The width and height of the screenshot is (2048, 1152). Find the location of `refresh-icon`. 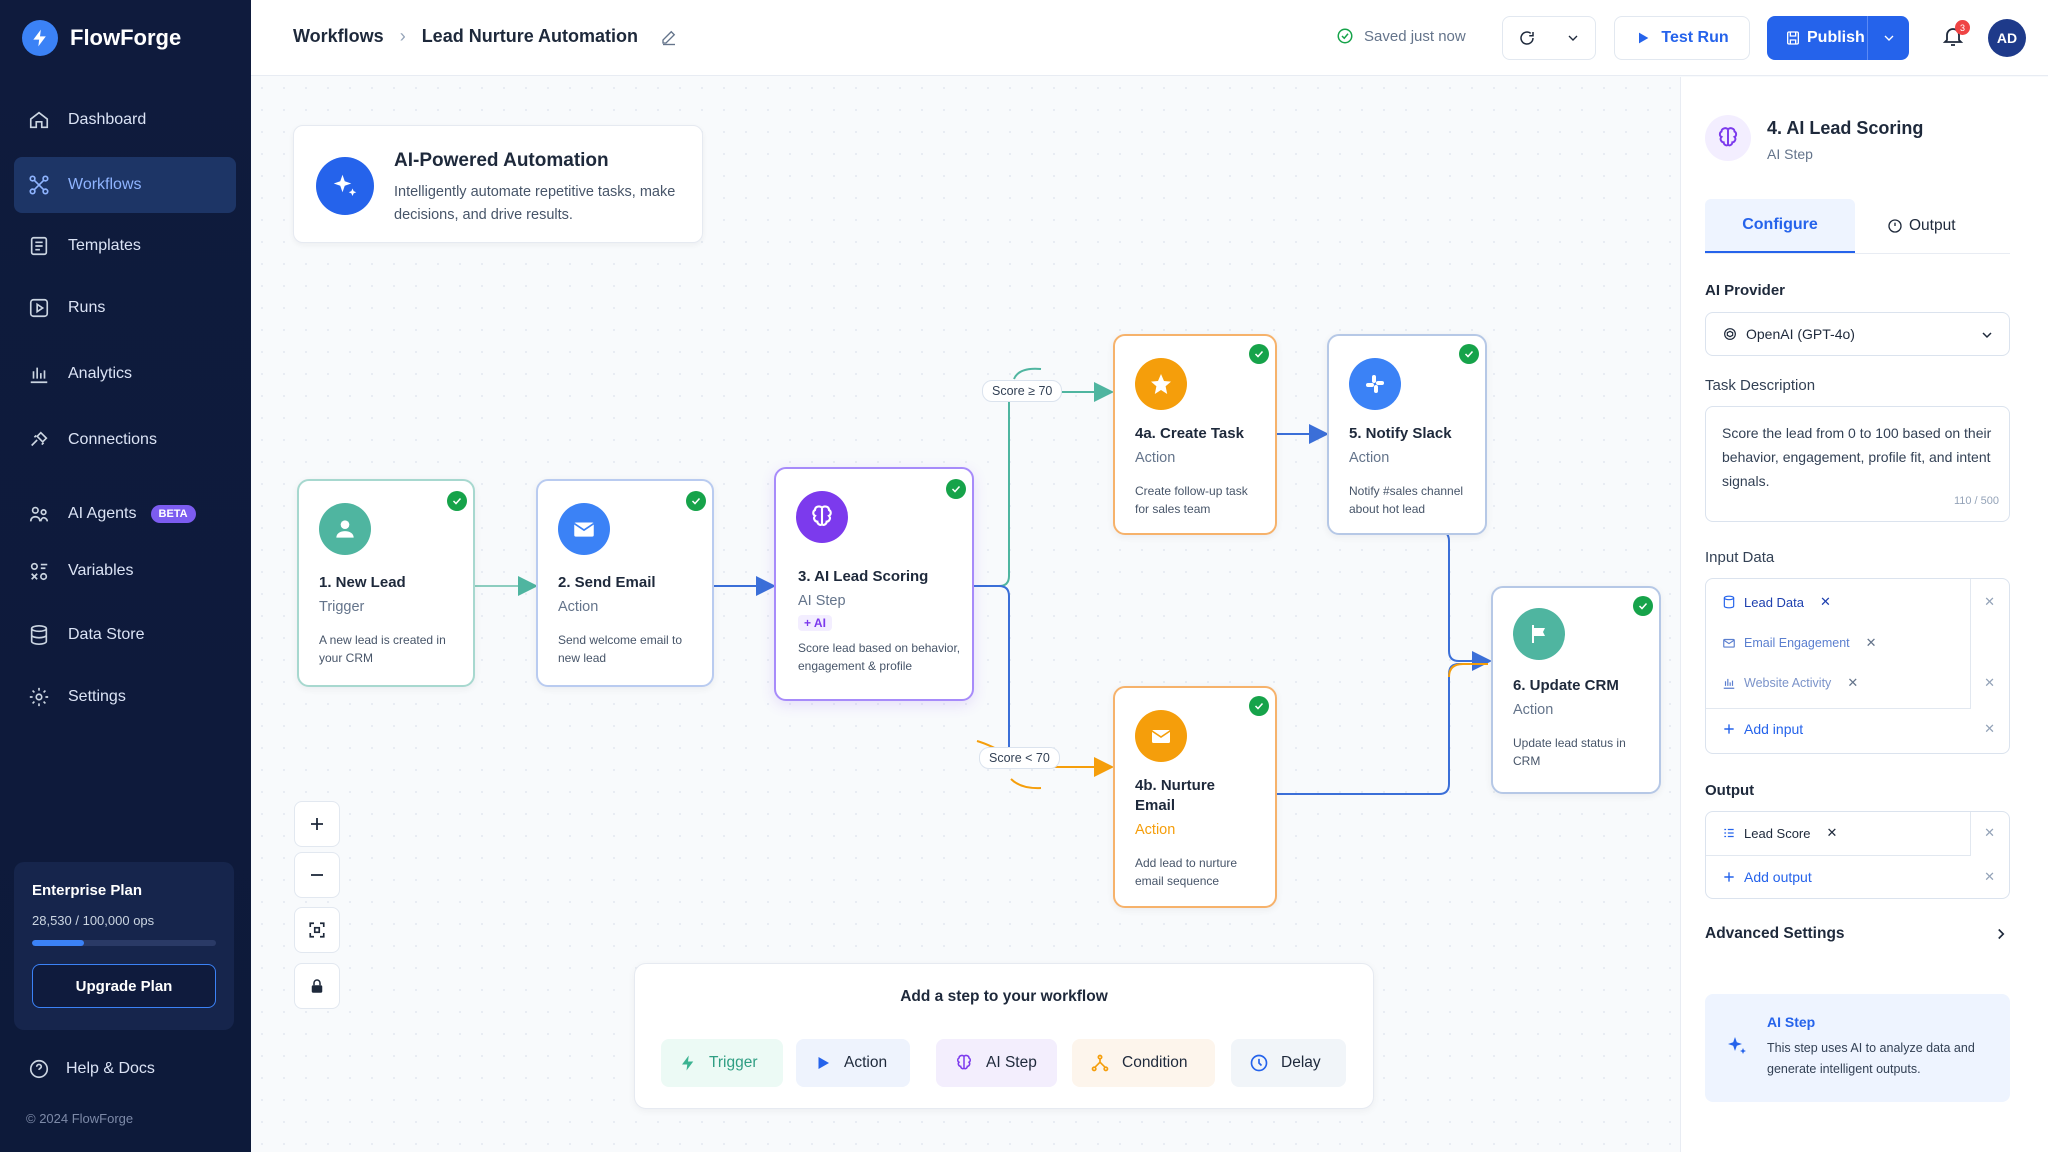

refresh-icon is located at coordinates (1527, 38).